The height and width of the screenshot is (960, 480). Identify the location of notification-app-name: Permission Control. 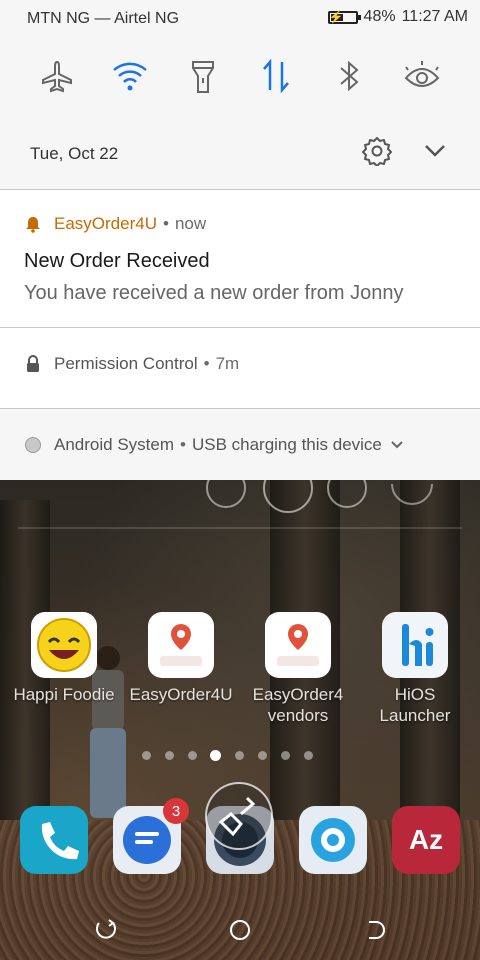
(126, 363).